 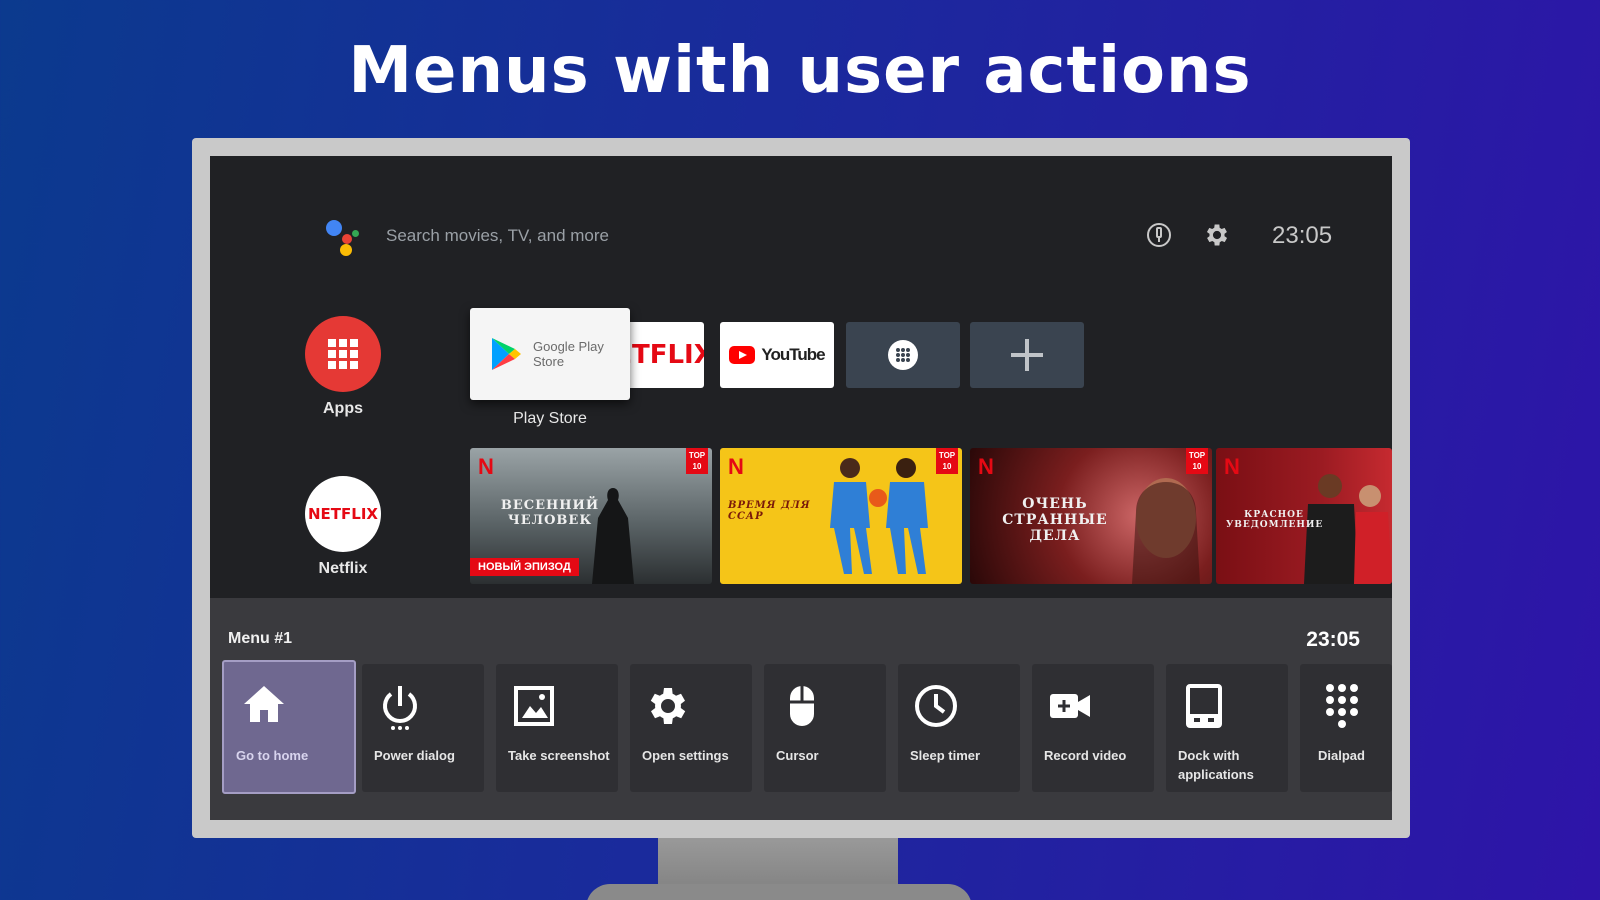 I want to click on top-clock: 23:05, so click(x=1302, y=235).